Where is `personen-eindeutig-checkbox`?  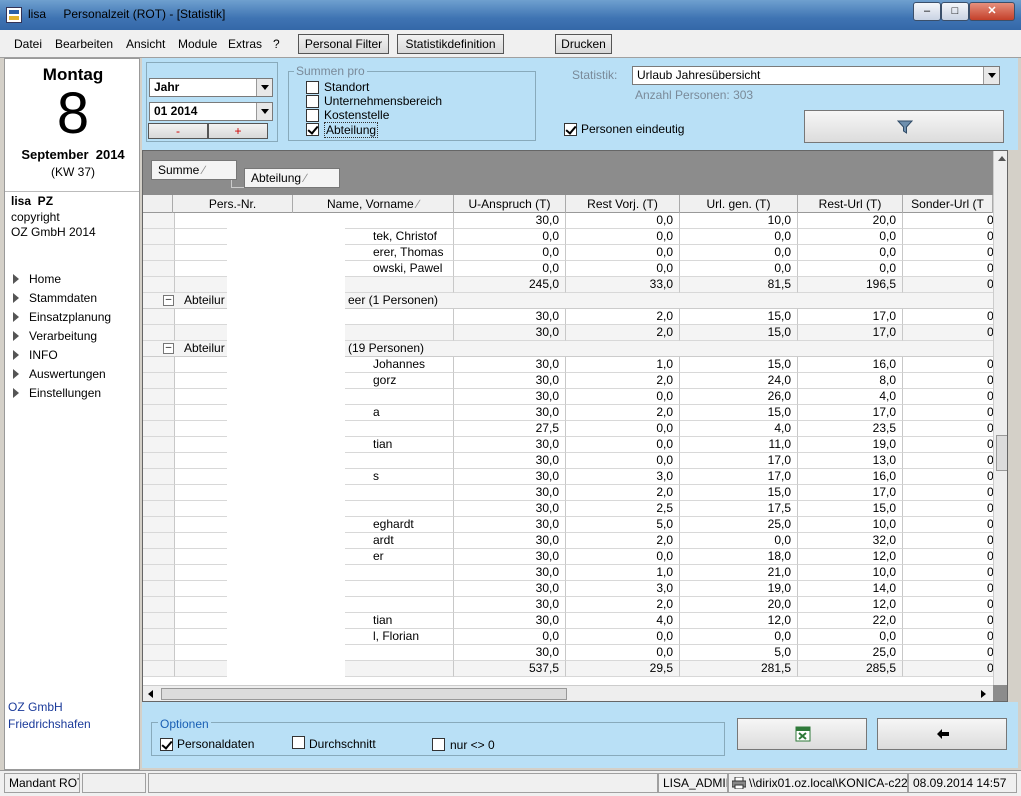 personen-eindeutig-checkbox is located at coordinates (570, 129).